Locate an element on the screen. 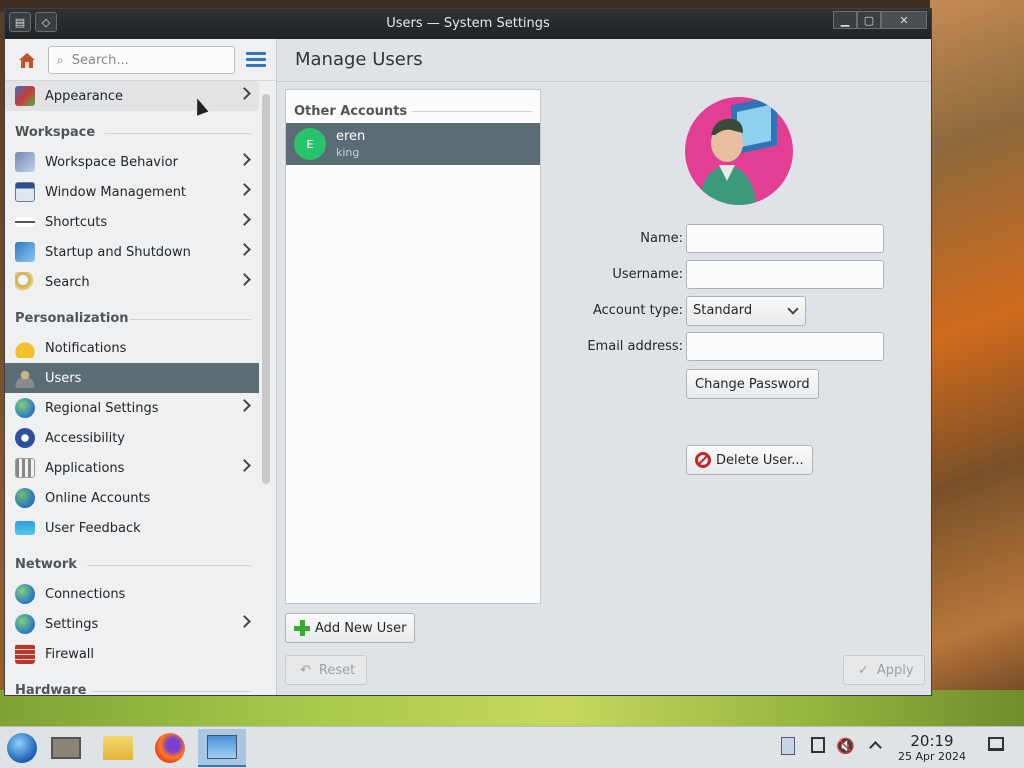 This screenshot has height=768, width=1024. minimize-button: ▁ is located at coordinates (845, 20).